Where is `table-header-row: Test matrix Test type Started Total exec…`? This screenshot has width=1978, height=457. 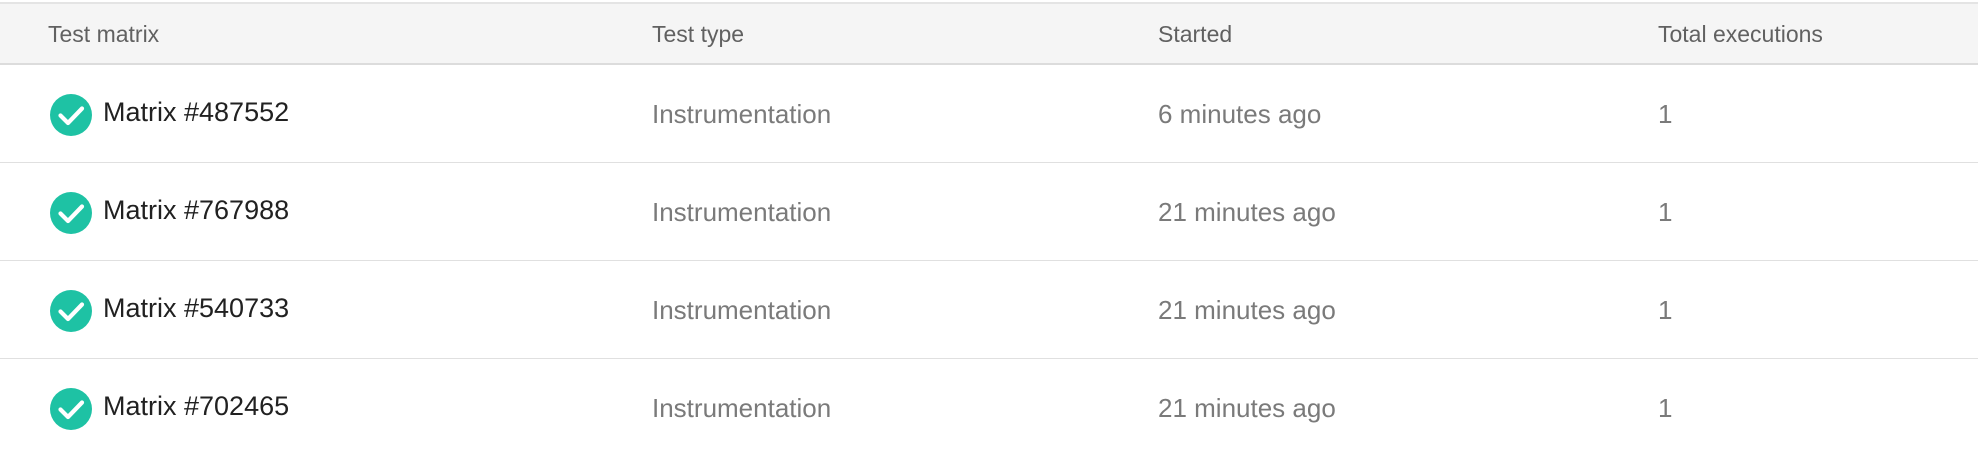
table-header-row: Test matrix Test type Started Total exec… is located at coordinates (989, 34).